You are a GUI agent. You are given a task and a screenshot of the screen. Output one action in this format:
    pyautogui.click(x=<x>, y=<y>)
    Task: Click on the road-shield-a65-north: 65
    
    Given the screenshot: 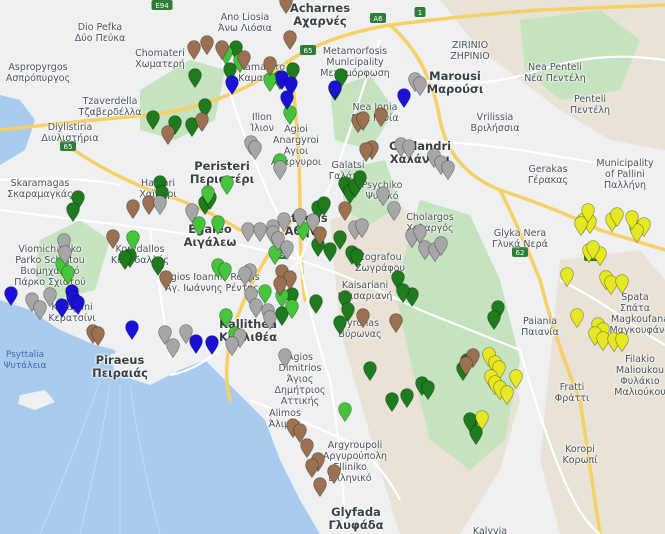 What is the action you would take?
    pyautogui.click(x=308, y=50)
    